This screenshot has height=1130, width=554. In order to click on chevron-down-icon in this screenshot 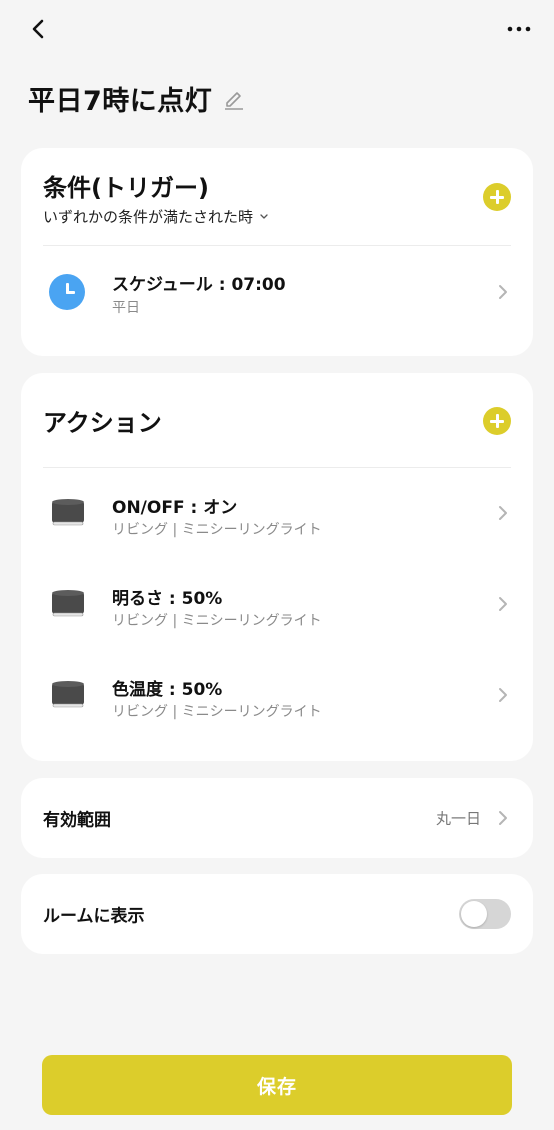, I will do `click(264, 216)`.